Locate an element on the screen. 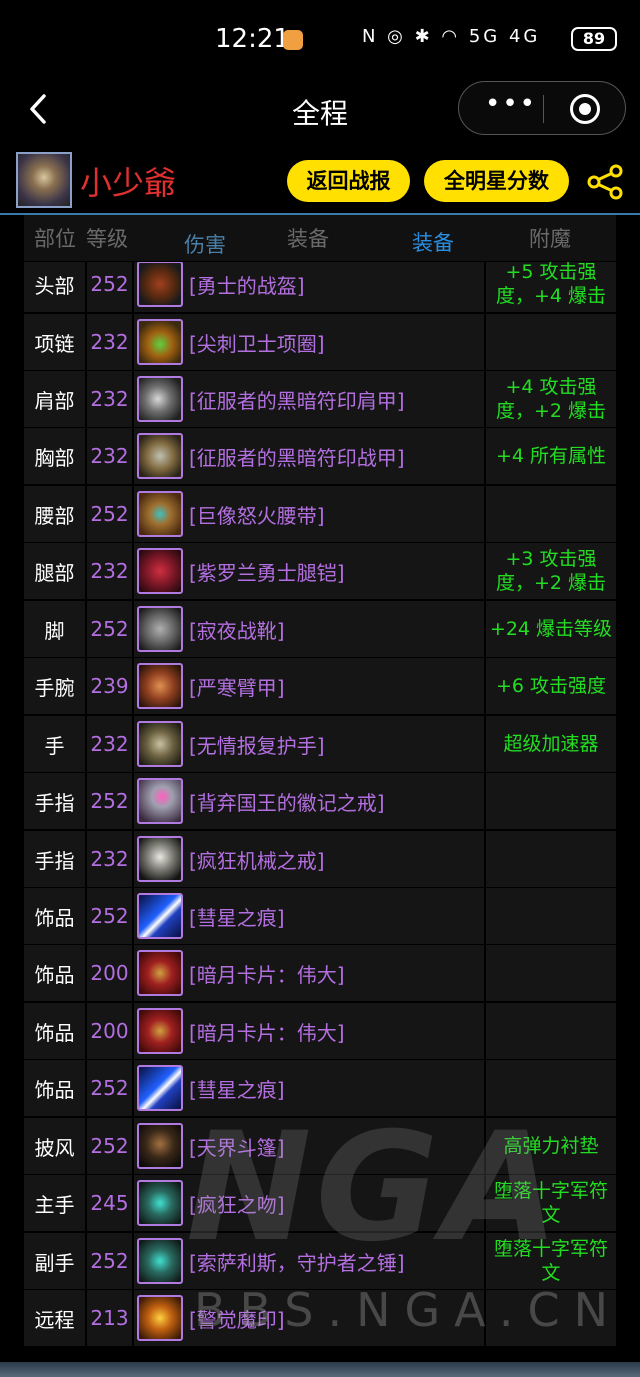 This screenshot has height=1377, width=640. item-name-link: [天界斗篷] is located at coordinates (237, 1146).